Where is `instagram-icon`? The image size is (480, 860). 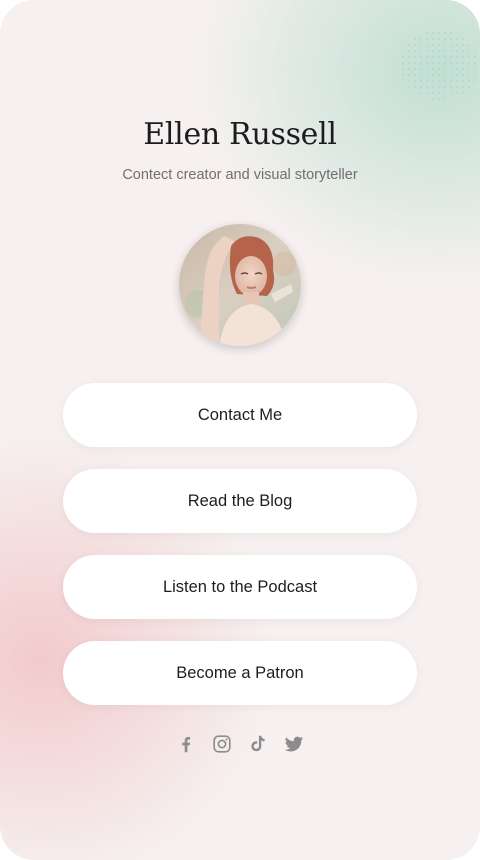
instagram-icon is located at coordinates (222, 744).